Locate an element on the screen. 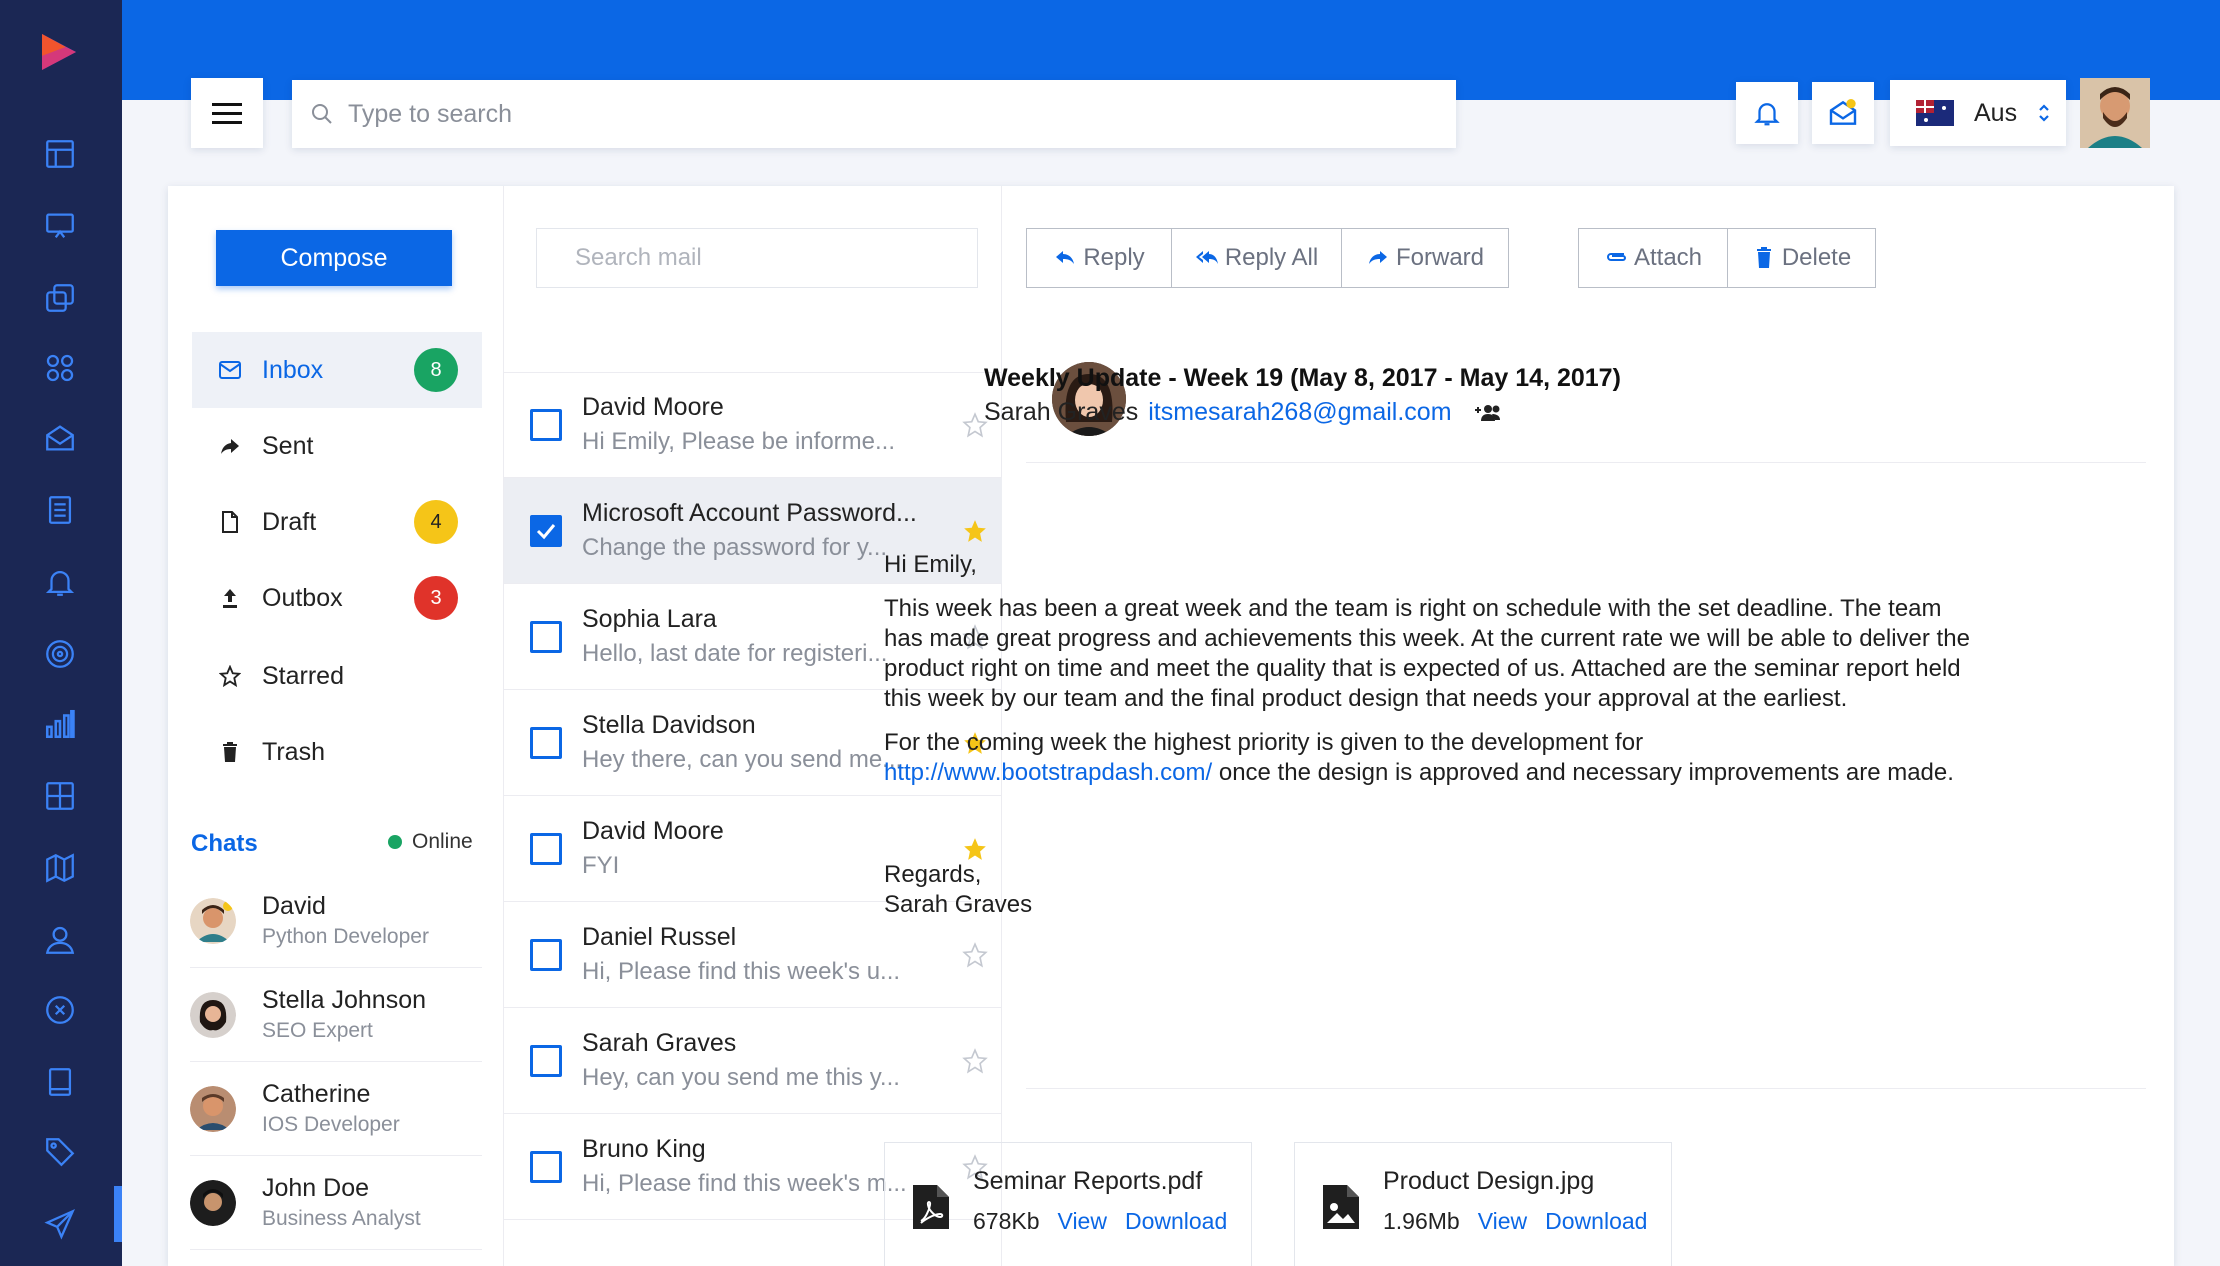 The image size is (2220, 1266). map-icon is located at coordinates (60, 868).